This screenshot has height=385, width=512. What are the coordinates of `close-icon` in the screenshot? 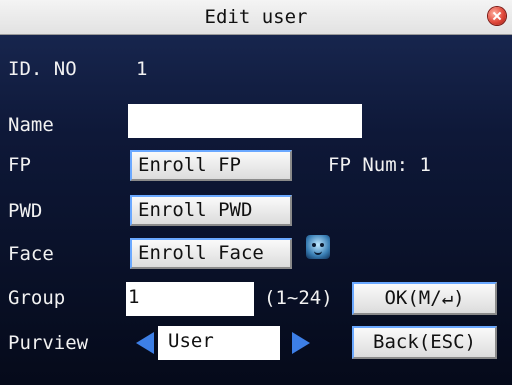 It's located at (497, 16).